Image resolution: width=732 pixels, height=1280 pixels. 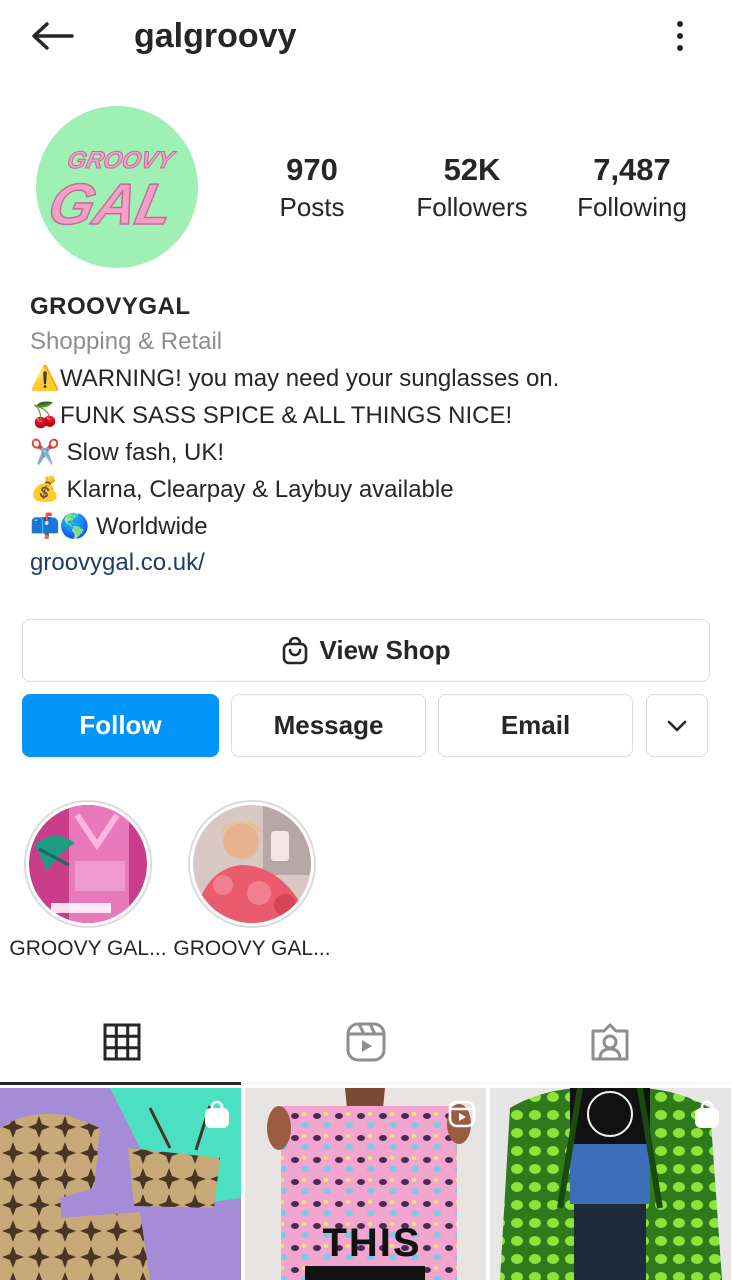 I want to click on profile-tabs, so click(x=366, y=1042).